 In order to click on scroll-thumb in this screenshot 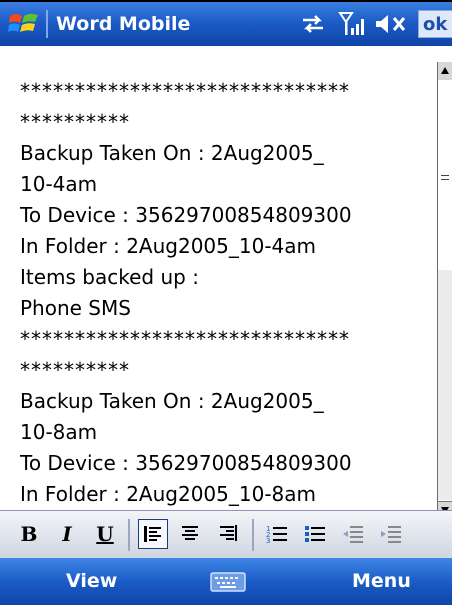, I will do `click(445, 175)`.